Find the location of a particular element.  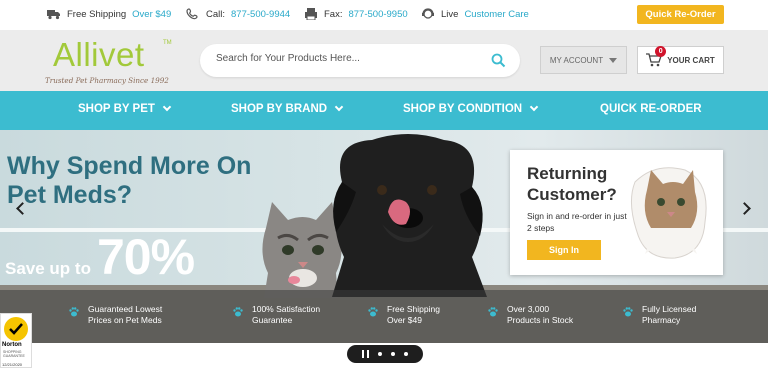

hero-savings: Save up to 70% is located at coordinates (100, 257).